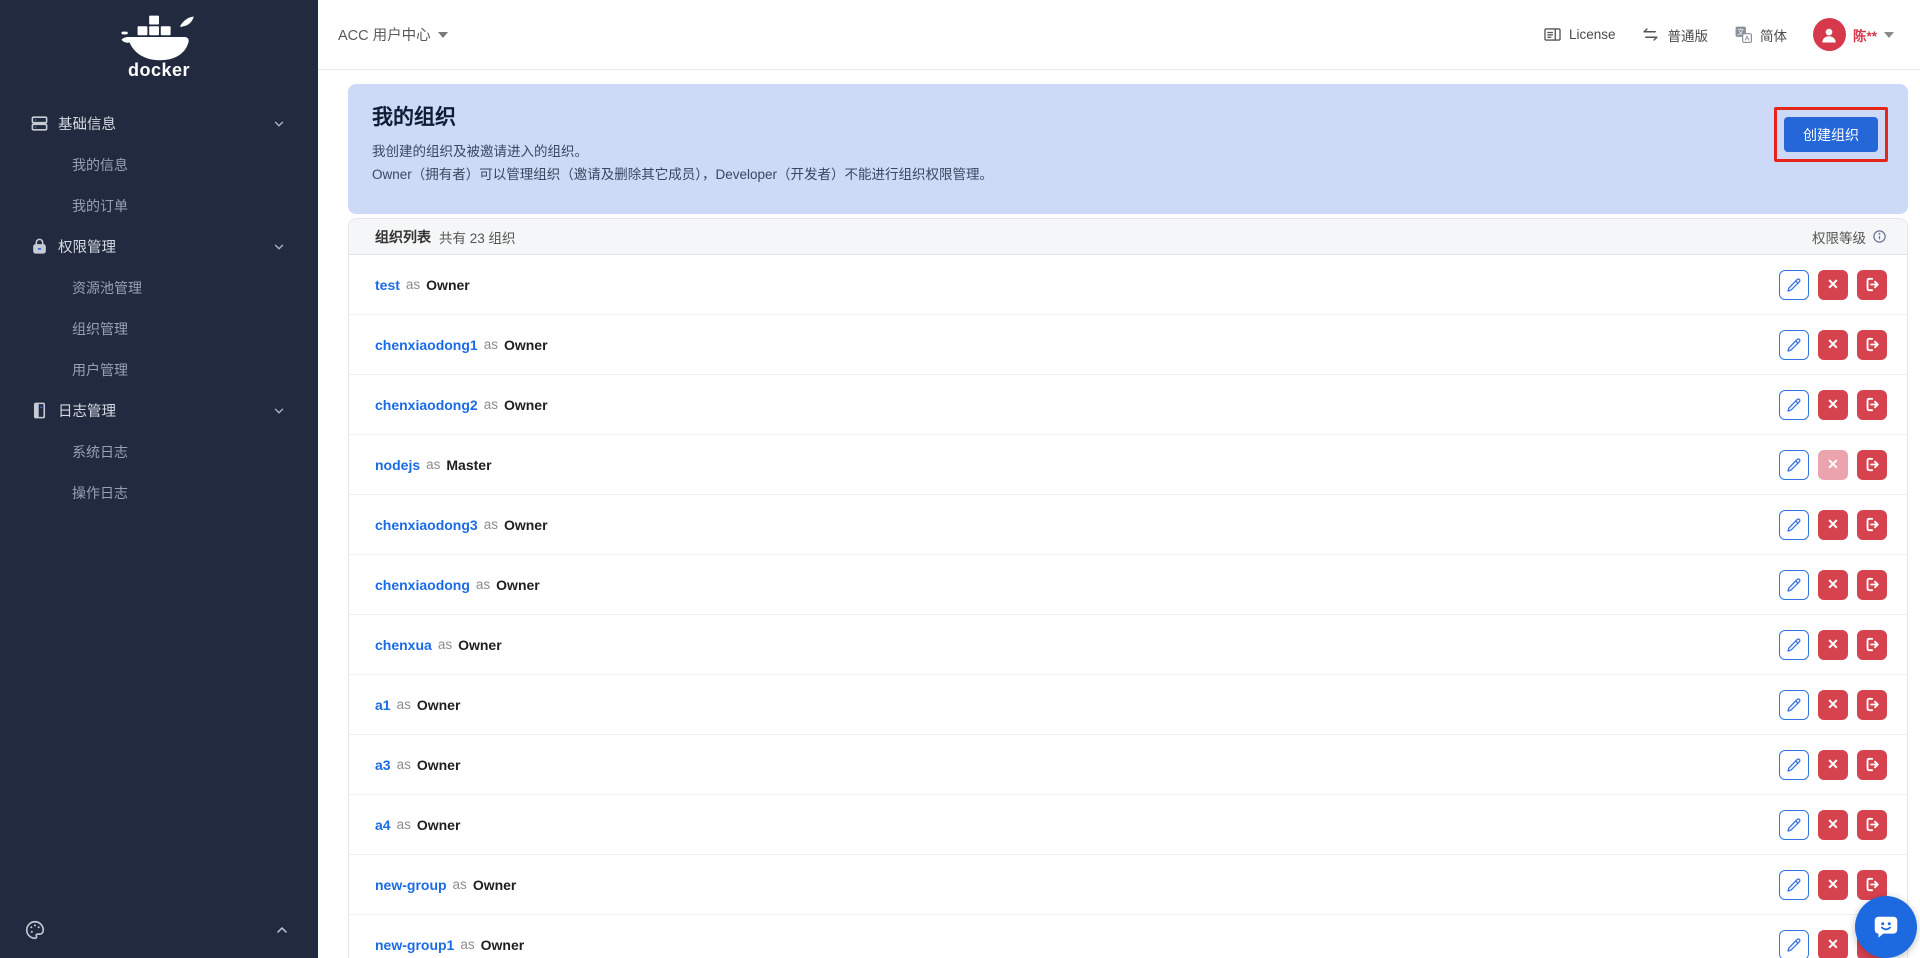  I want to click on org-name-link: chenxua, so click(403, 645).